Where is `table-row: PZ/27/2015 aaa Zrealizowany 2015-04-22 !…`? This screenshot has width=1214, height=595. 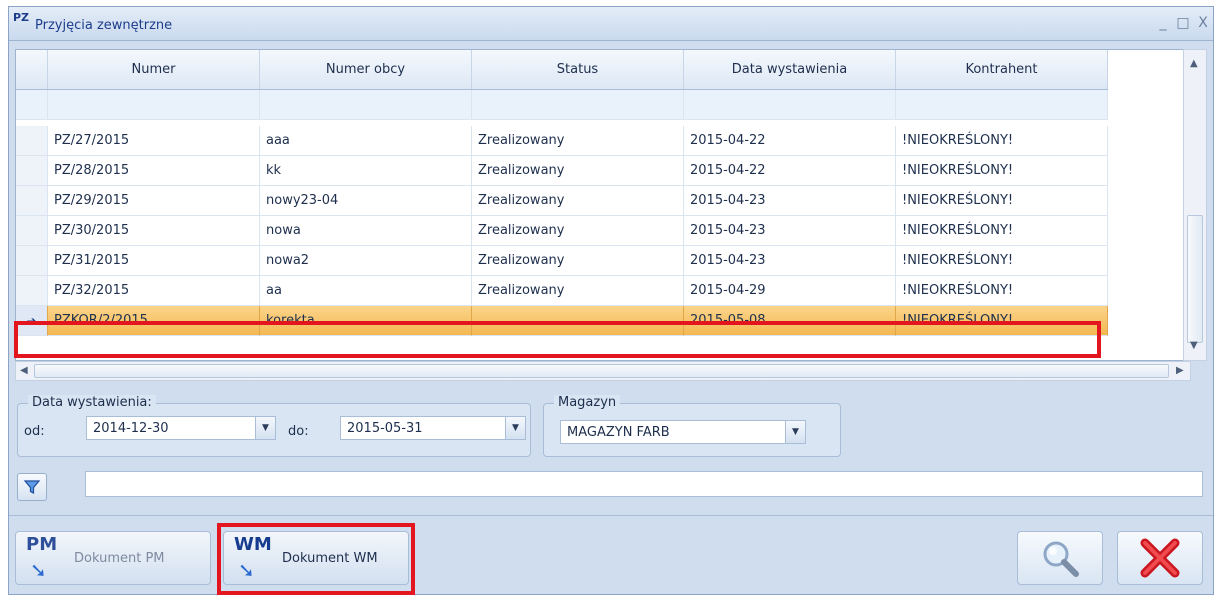
table-row: PZ/27/2015 aaa Zrealizowany 2015-04-22 !… is located at coordinates (562, 141).